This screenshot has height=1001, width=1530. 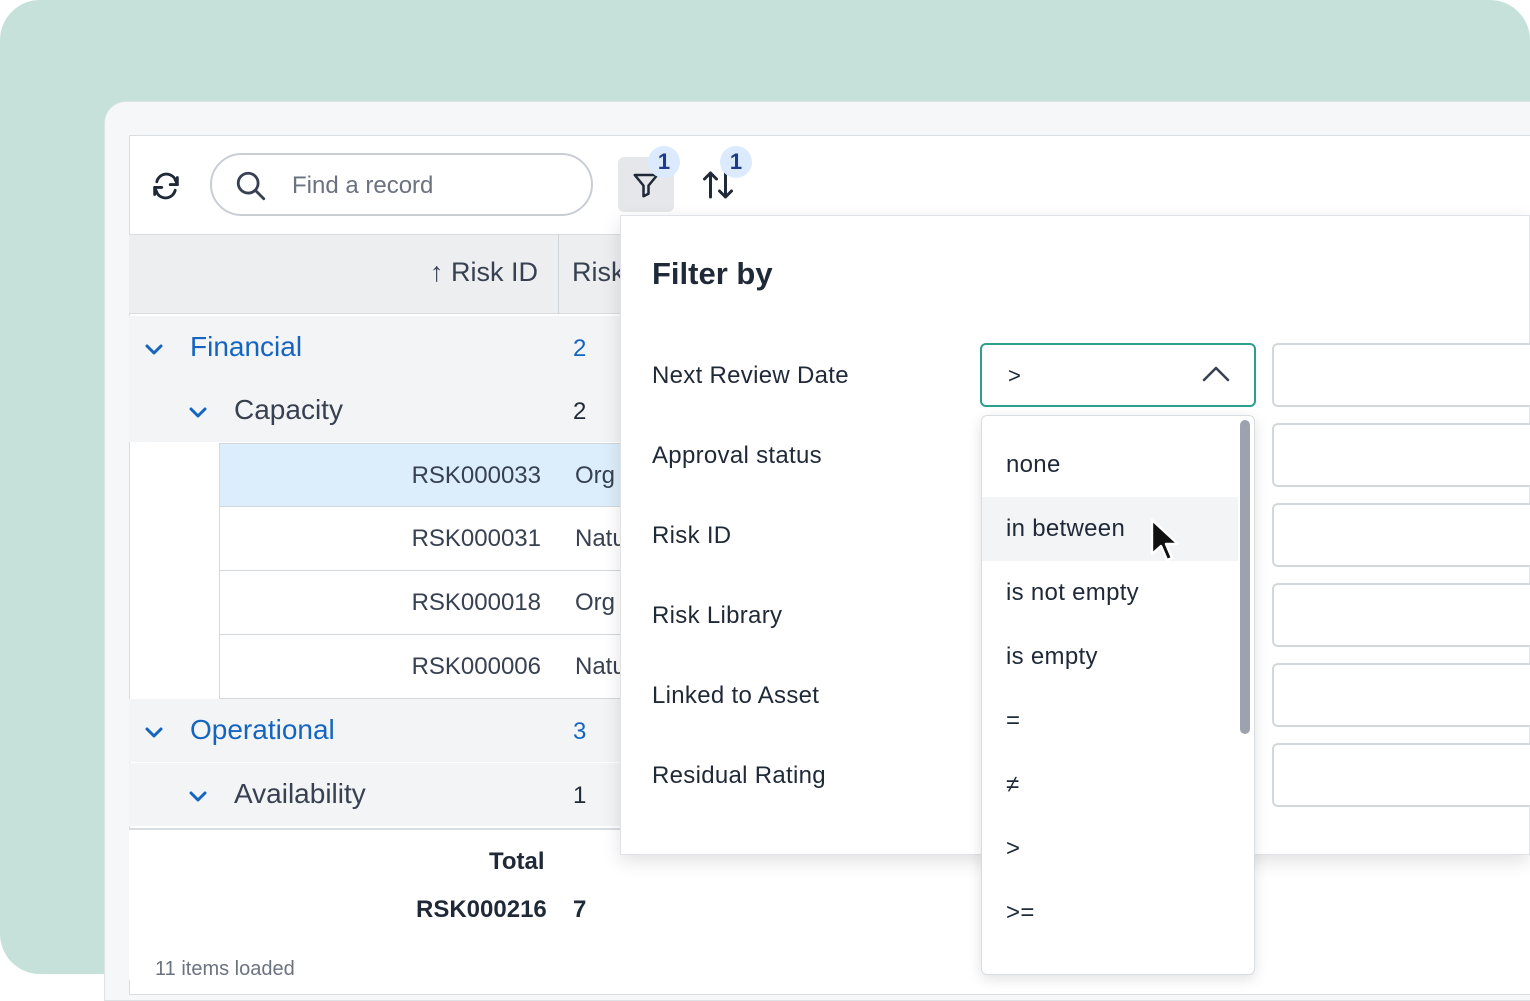 What do you see at coordinates (1066, 528) in the screenshot?
I see `operator-option-label: in between` at bounding box center [1066, 528].